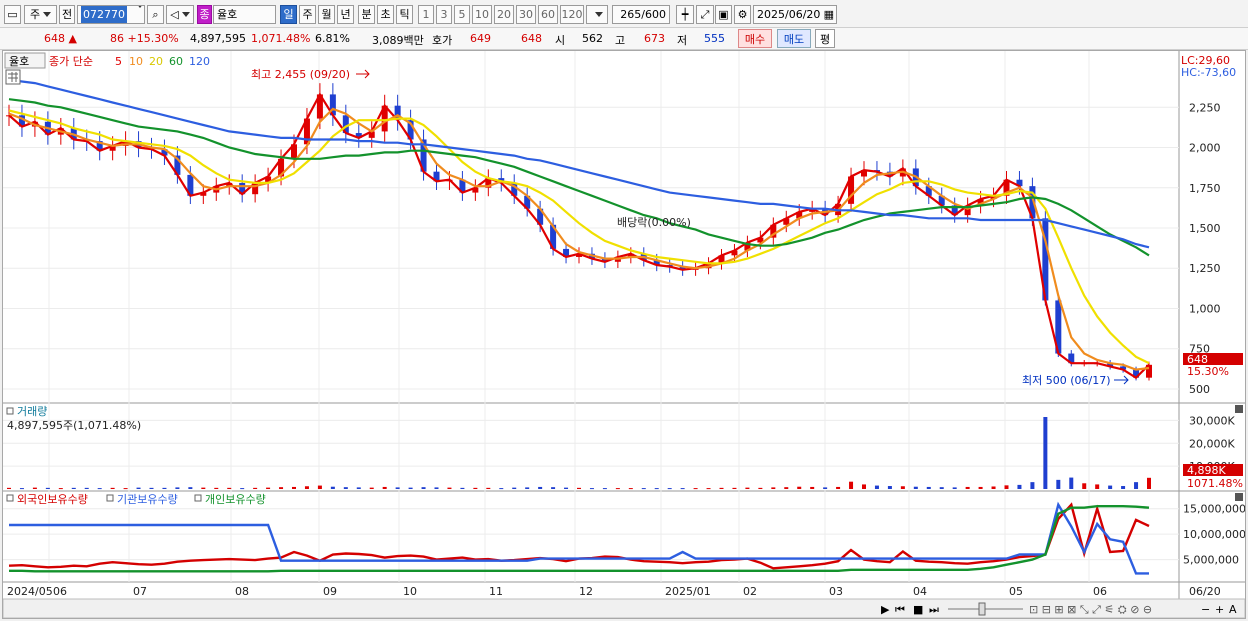 This screenshot has height=621, width=1248. What do you see at coordinates (548, 14) in the screenshot?
I see `interval-60-button: 60` at bounding box center [548, 14].